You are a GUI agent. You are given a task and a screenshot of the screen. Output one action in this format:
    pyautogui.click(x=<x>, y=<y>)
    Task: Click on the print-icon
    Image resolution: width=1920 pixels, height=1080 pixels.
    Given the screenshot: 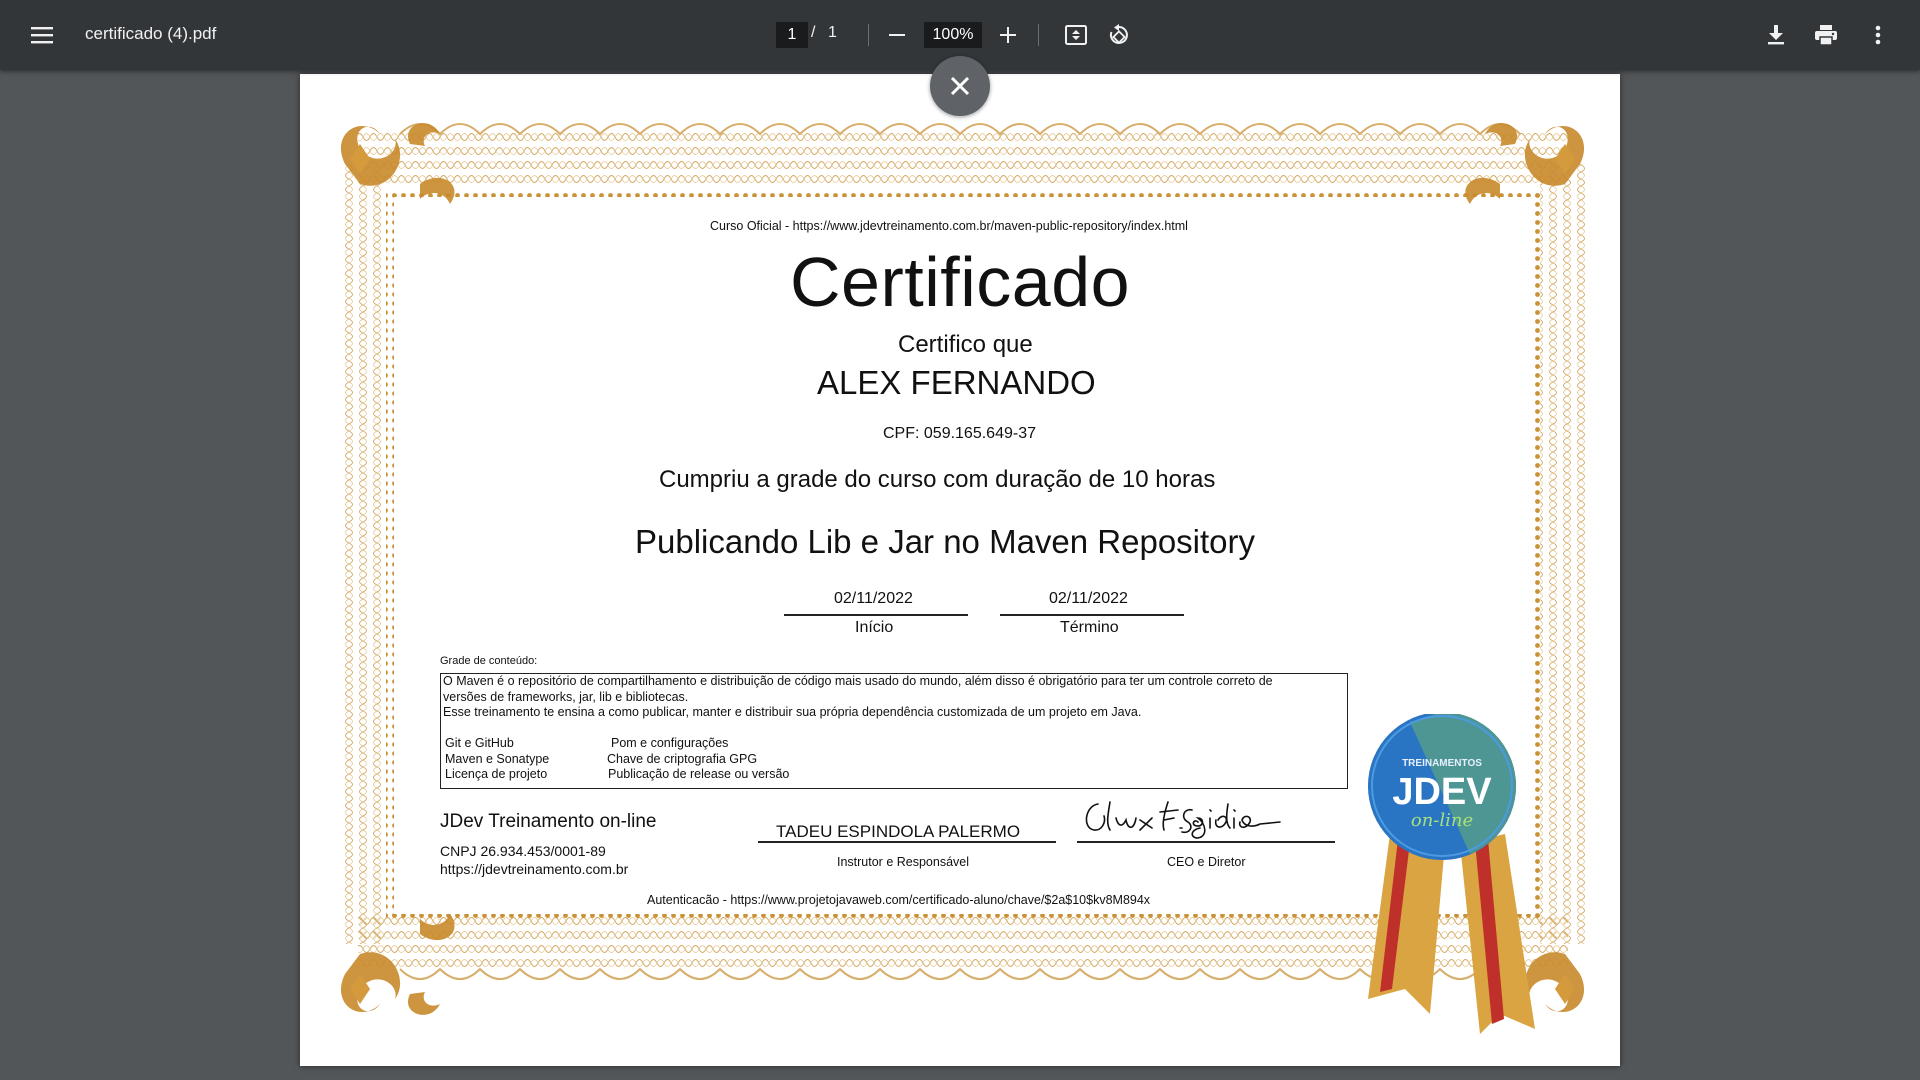 What is the action you would take?
    pyautogui.click(x=1826, y=35)
    